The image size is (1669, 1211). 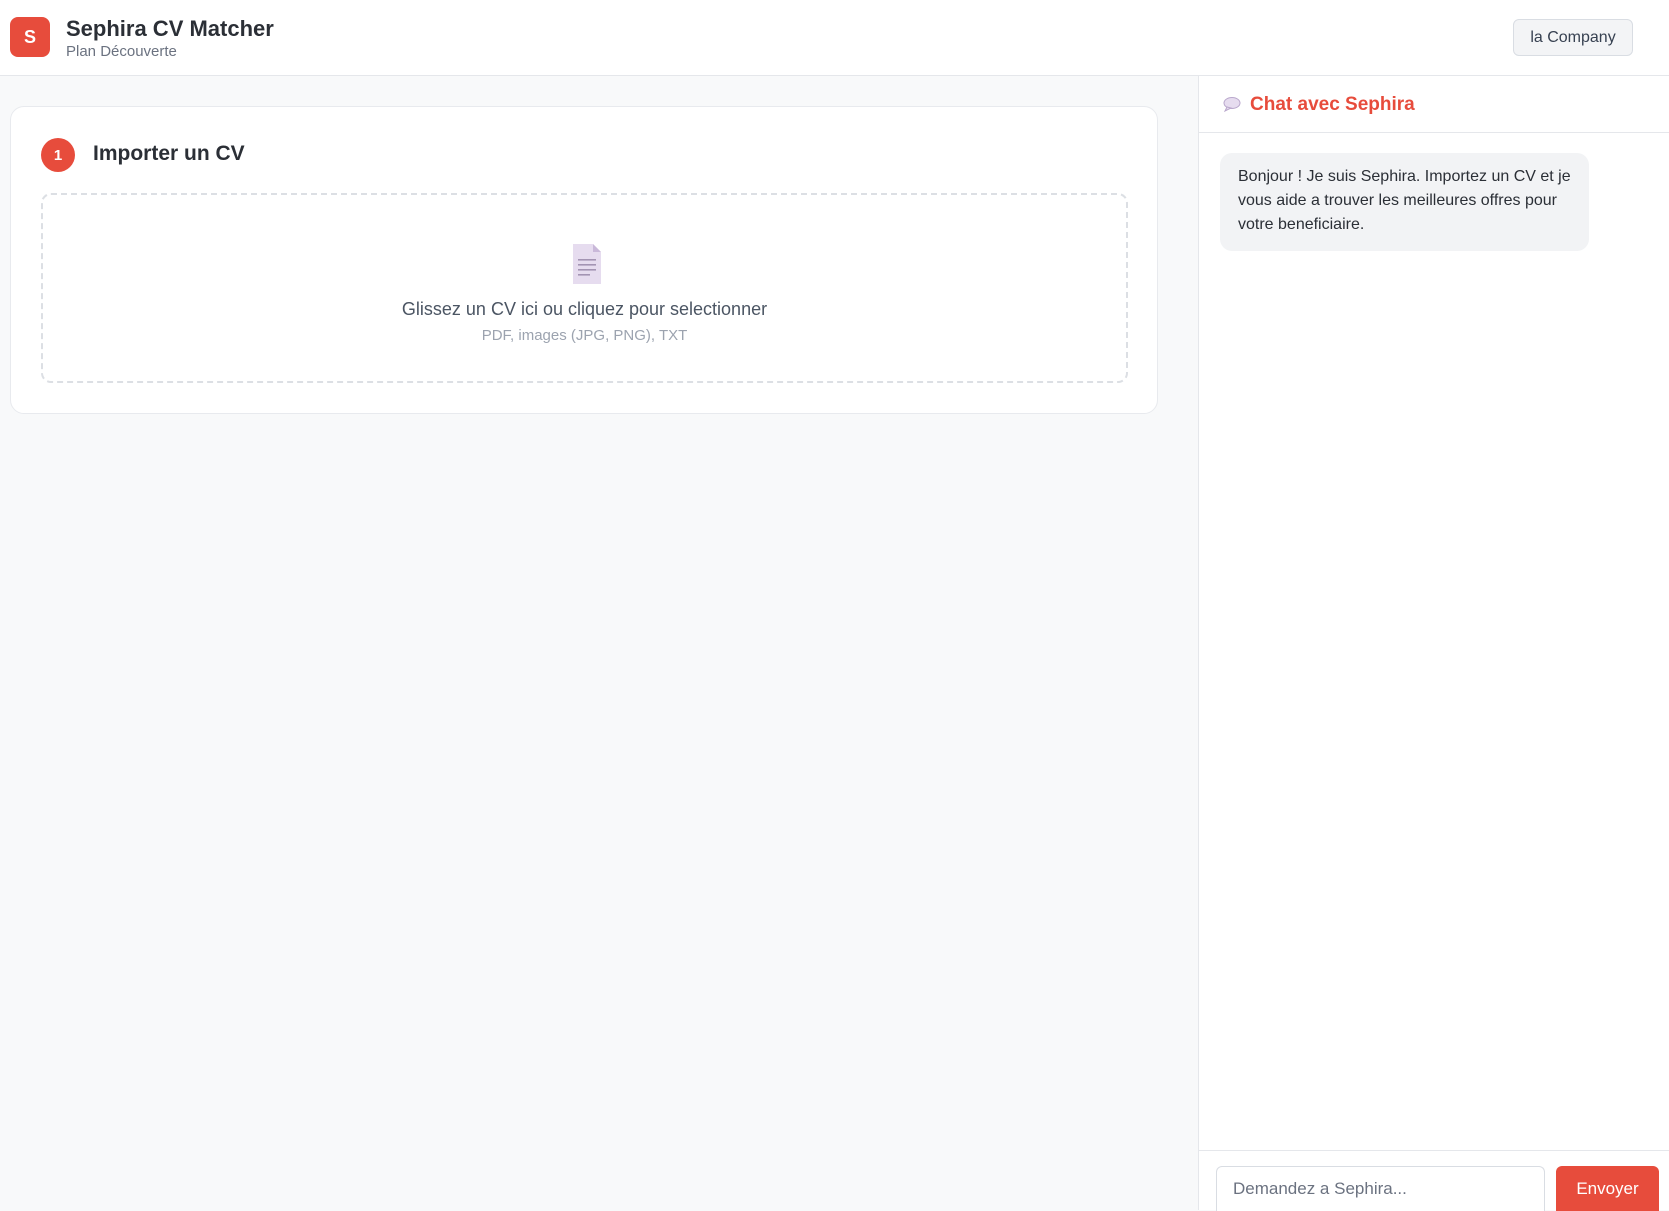 I want to click on plan-label: Plan Découverte, so click(x=121, y=51).